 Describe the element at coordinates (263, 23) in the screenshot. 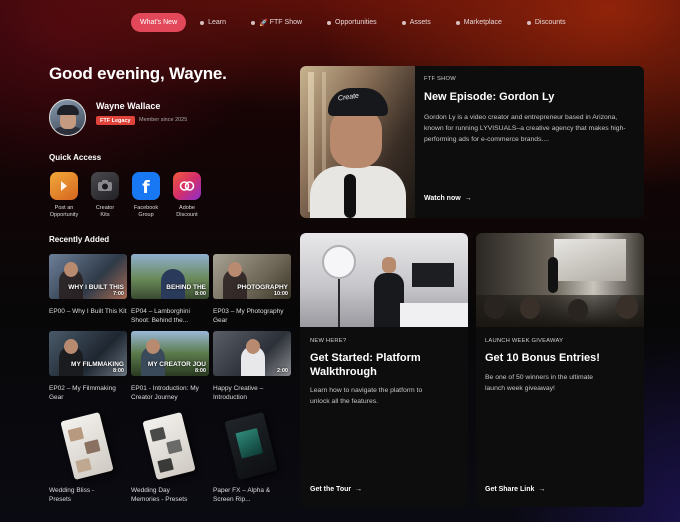

I see `rocket-icon: 🚀` at that location.